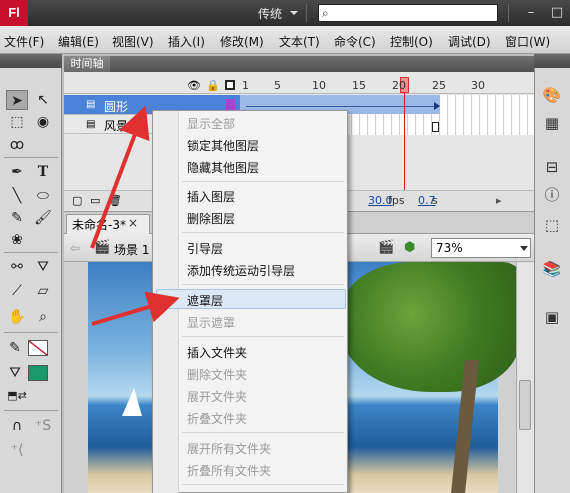 The width and height of the screenshot is (570, 493). What do you see at coordinates (120, 177) in the screenshot?
I see `arrow-to-layer-icon` at bounding box center [120, 177].